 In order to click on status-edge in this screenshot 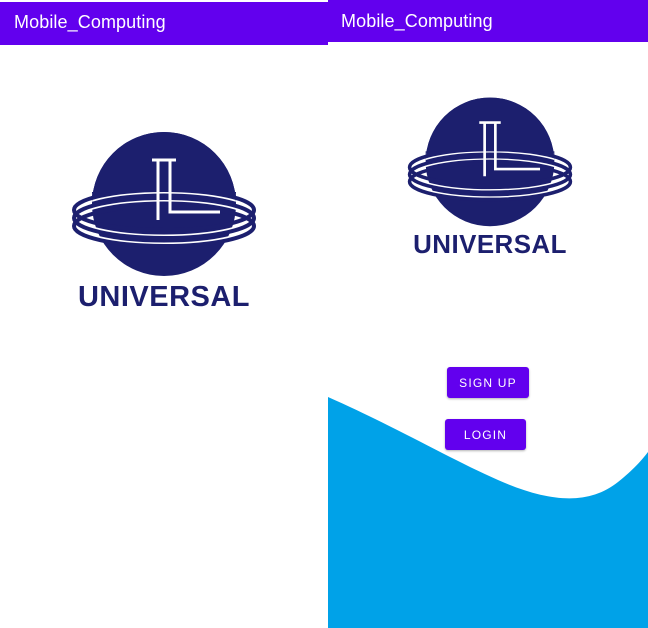, I will do `click(164, 1)`.